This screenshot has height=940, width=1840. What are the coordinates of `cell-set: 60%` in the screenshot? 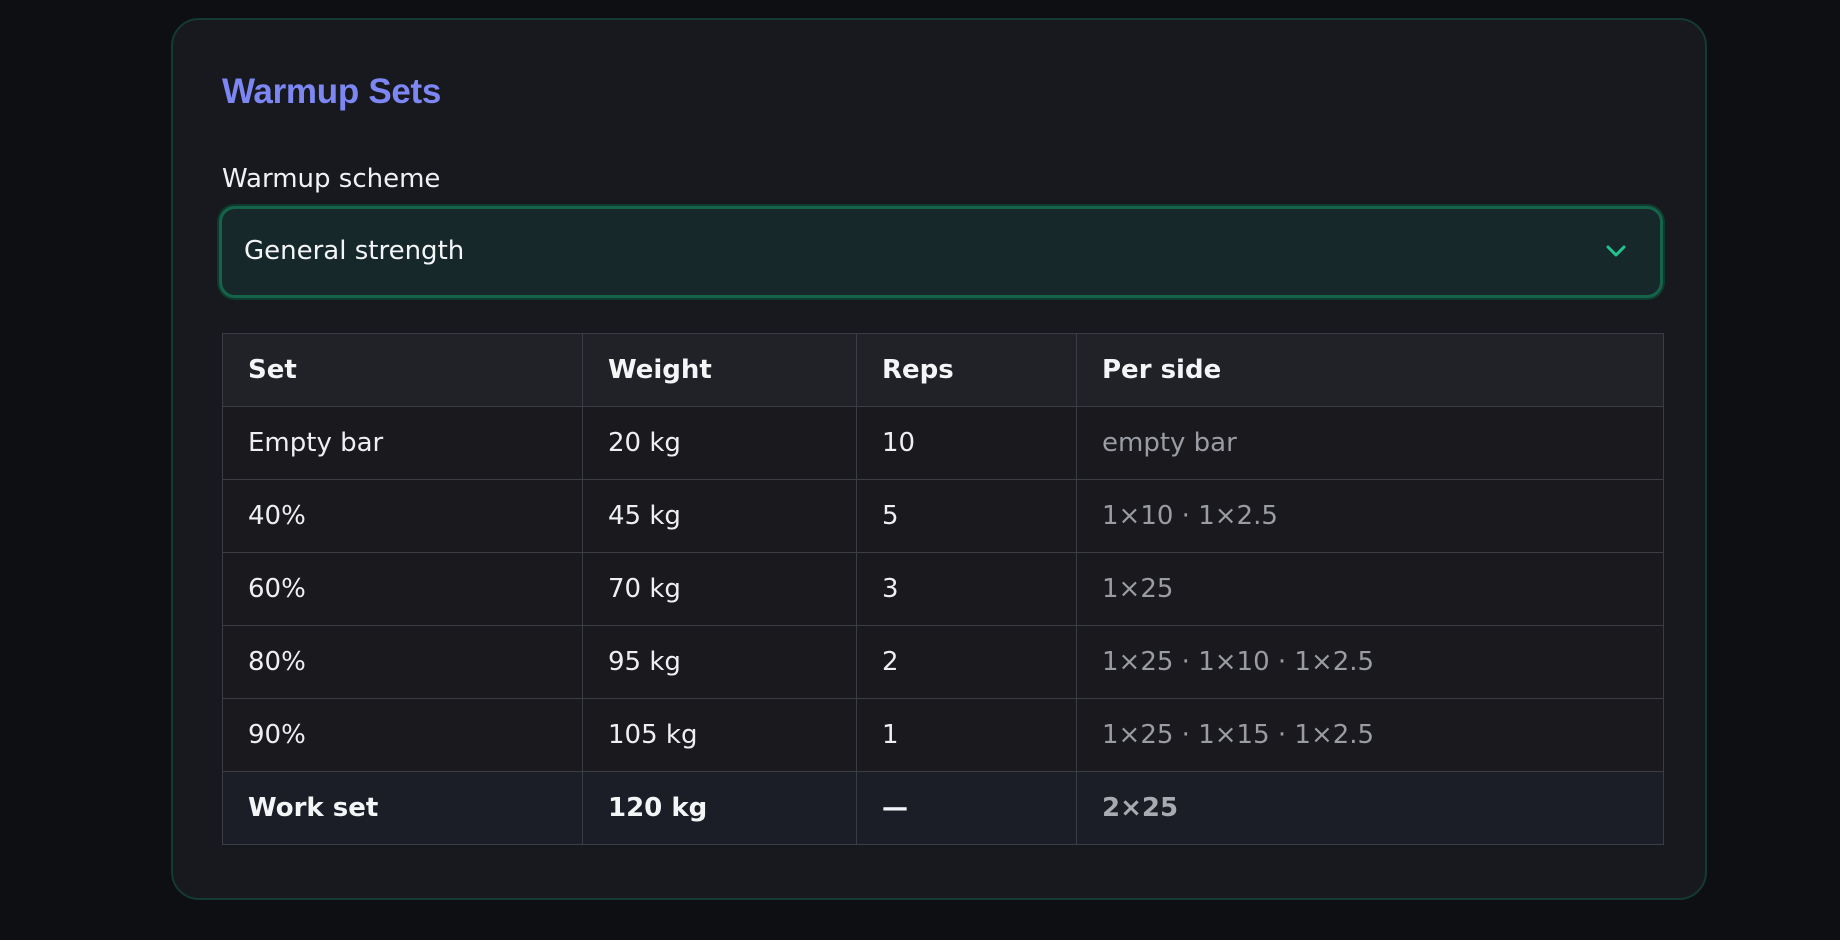 It's located at (402, 589).